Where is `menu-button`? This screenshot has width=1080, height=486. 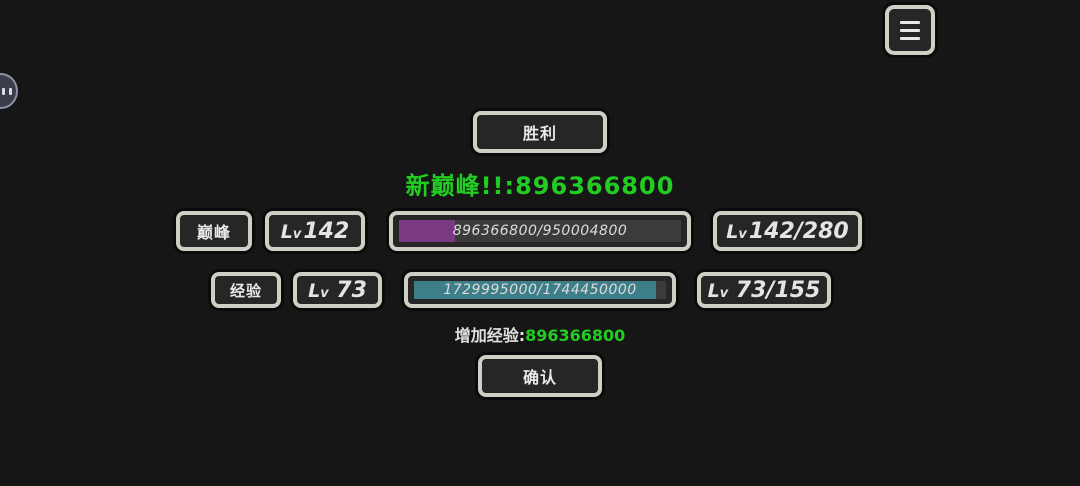 menu-button is located at coordinates (910, 30).